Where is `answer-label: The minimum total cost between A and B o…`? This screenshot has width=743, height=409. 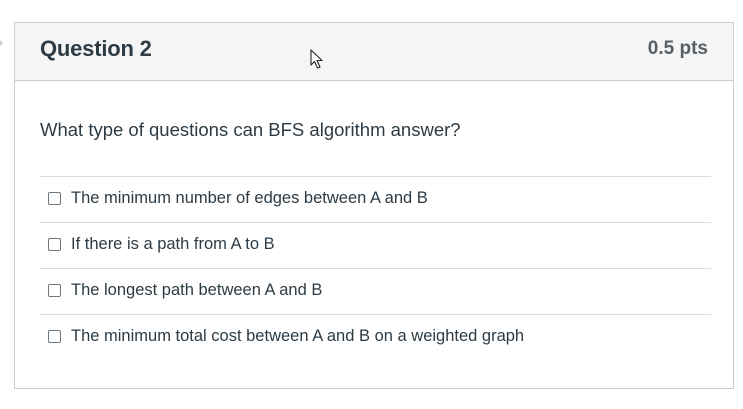
answer-label: The minimum total cost between A and B o… is located at coordinates (297, 336).